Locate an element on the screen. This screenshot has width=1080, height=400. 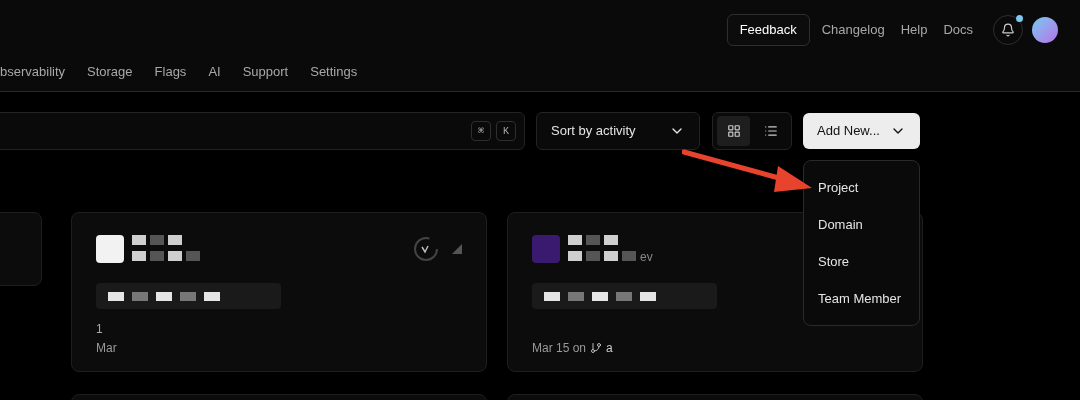
menu-item: Team Member is located at coordinates (861, 298).